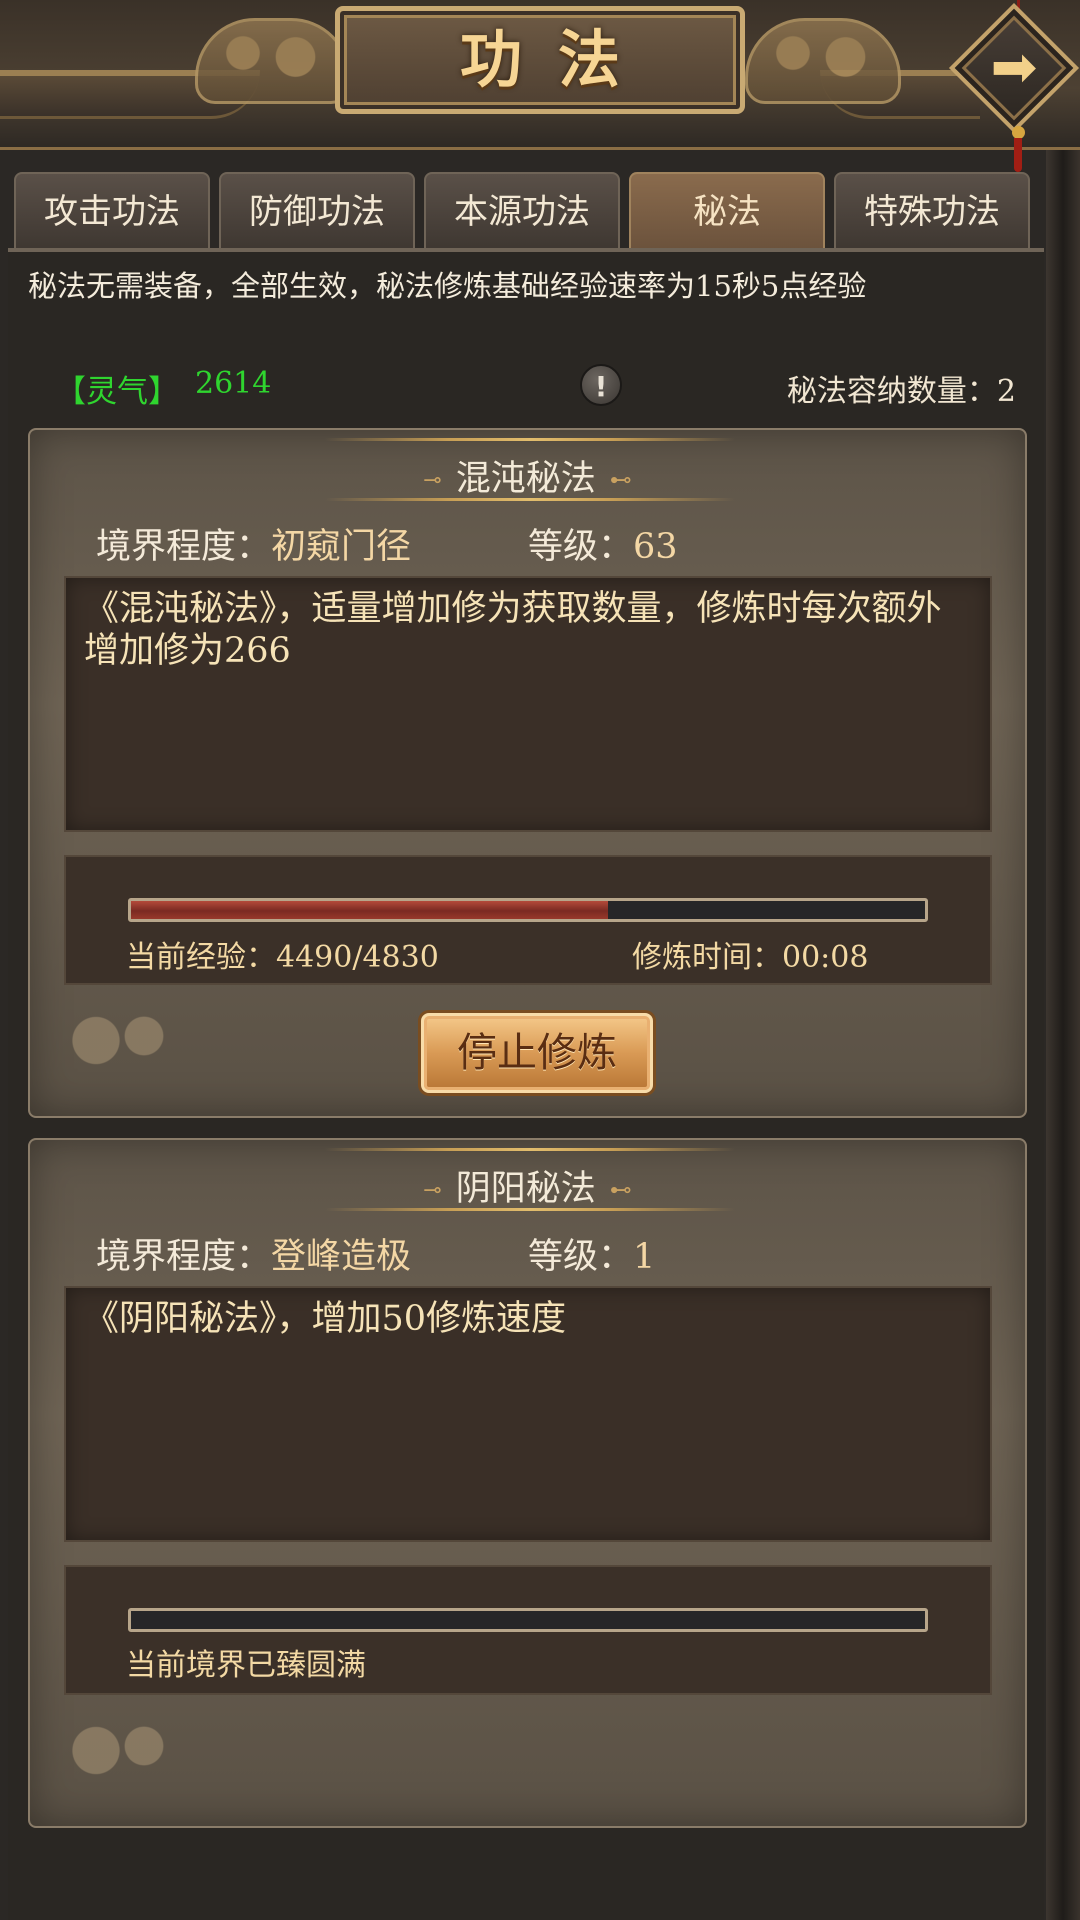 The image size is (1080, 1920). I want to click on exp-progress-fill, so click(369, 910).